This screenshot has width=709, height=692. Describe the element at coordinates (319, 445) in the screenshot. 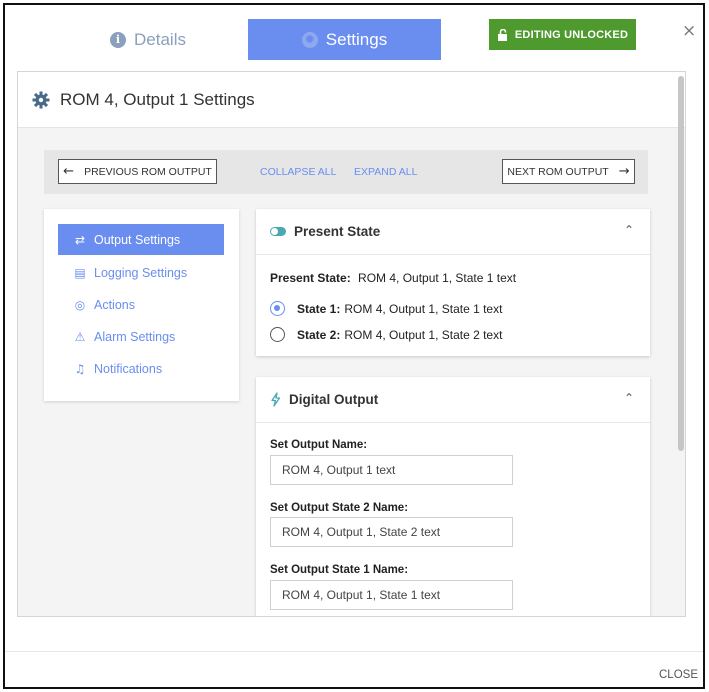

I see `output-name-label: Set Output Name:` at that location.